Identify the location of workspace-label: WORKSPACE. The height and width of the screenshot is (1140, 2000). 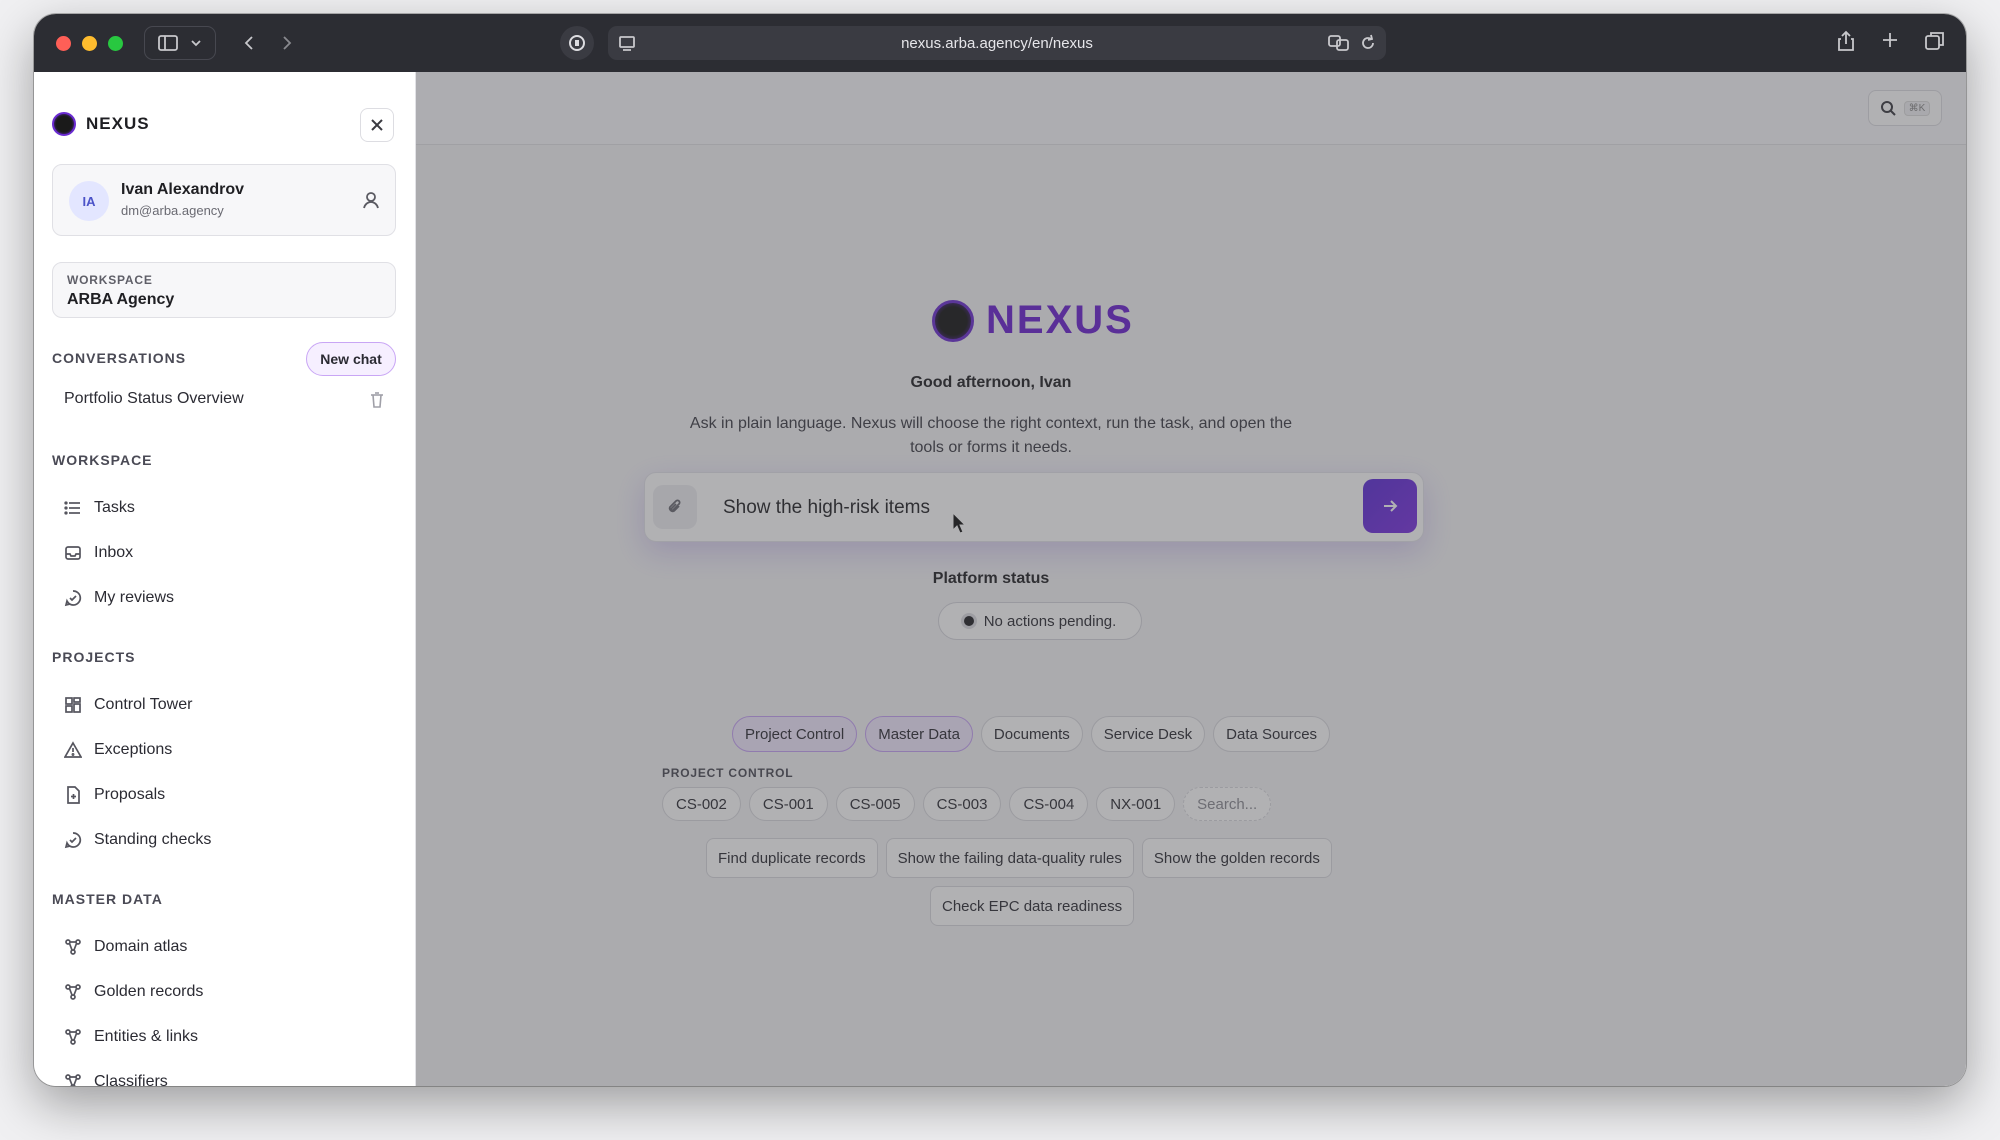
(110, 280).